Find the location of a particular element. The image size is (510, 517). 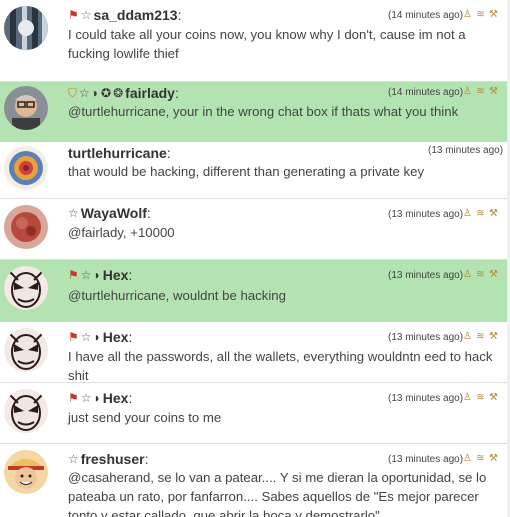

username: fairlady is located at coordinates (150, 93).